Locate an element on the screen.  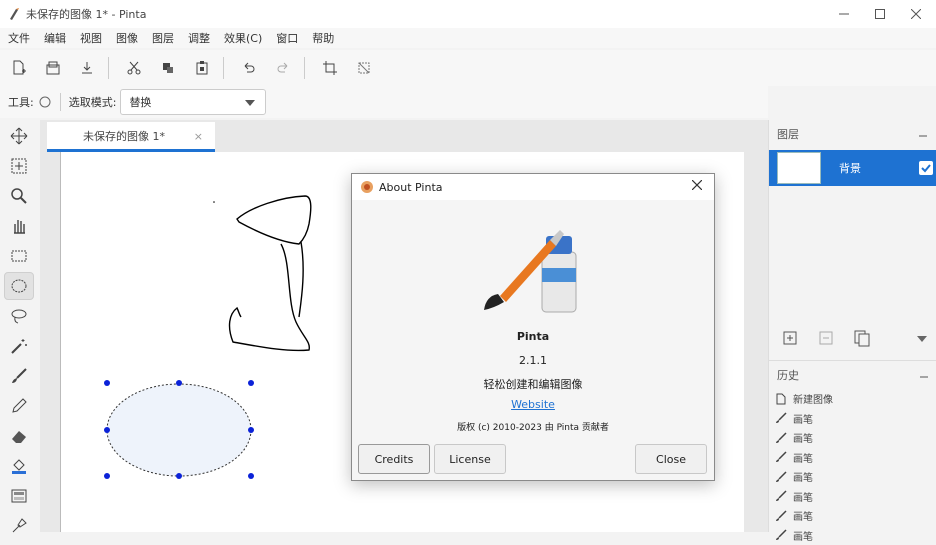
menu-edit: 编辑 is located at coordinates (54, 38).